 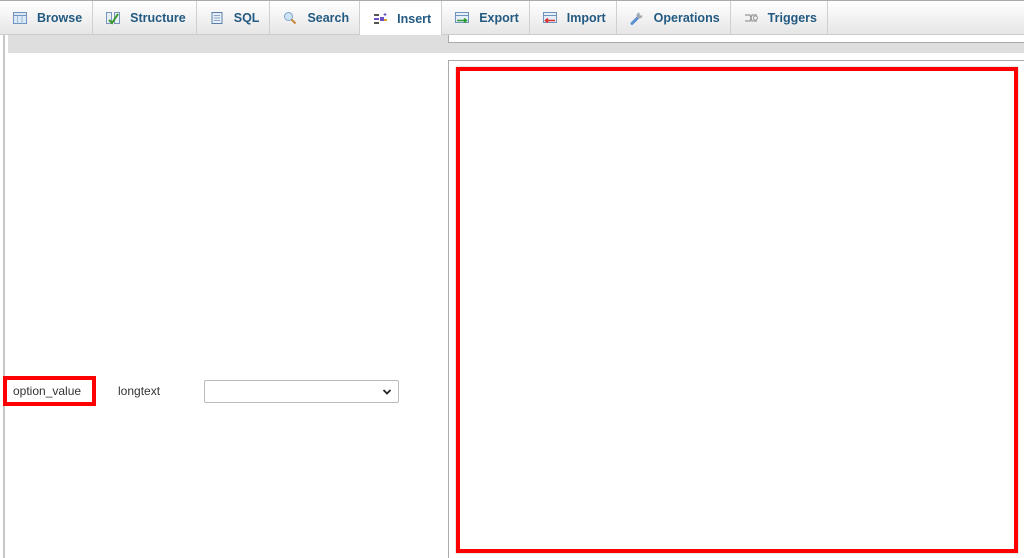 I want to click on tab-export: Export, so click(x=486, y=17).